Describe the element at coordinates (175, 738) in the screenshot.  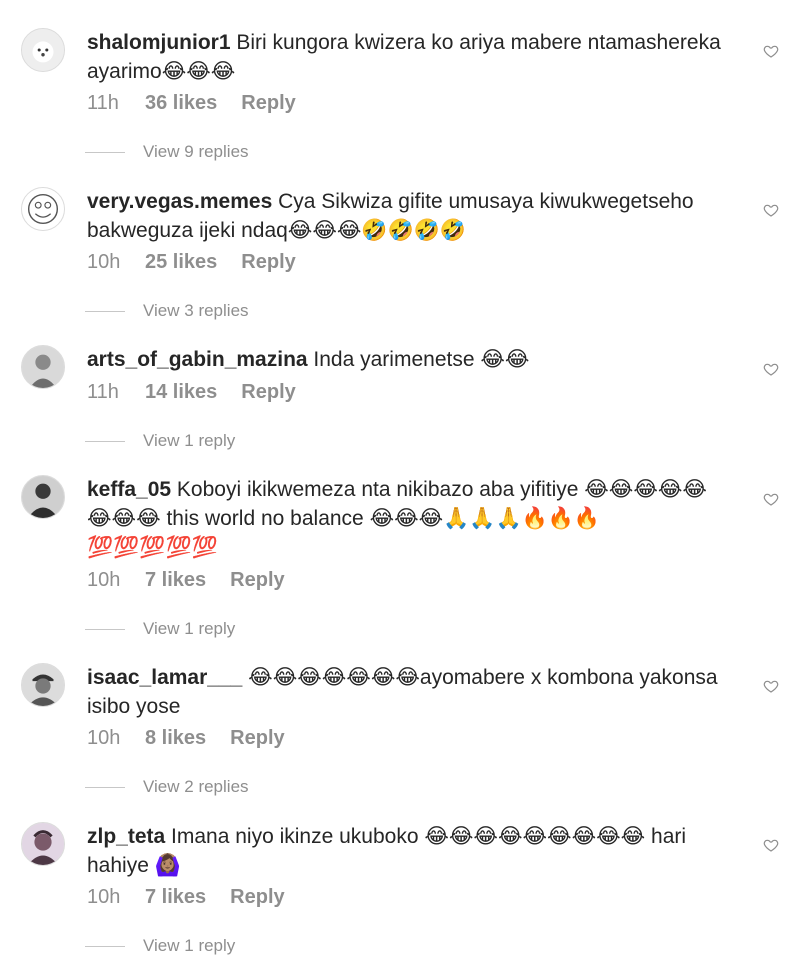
I see `comment-likes: 8 likes` at that location.